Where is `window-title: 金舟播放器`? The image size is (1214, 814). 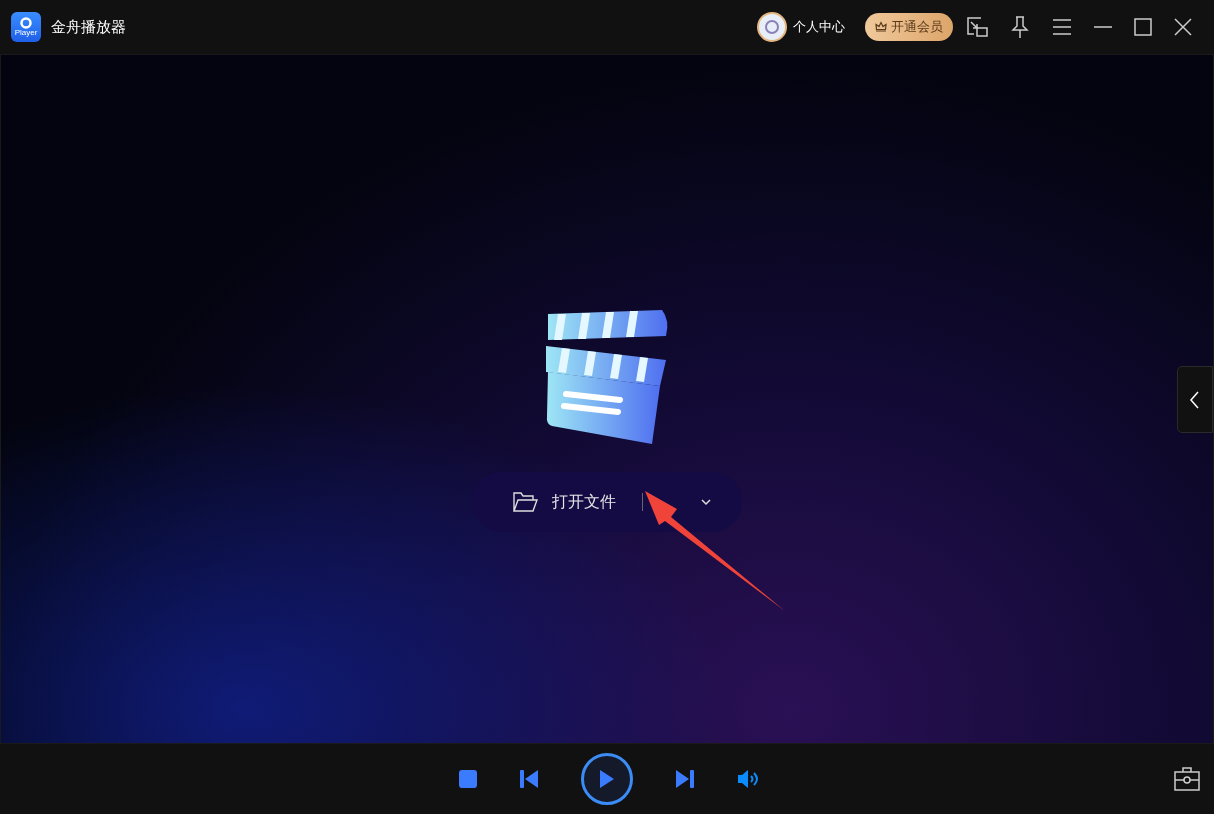 window-title: 金舟播放器 is located at coordinates (88, 26).